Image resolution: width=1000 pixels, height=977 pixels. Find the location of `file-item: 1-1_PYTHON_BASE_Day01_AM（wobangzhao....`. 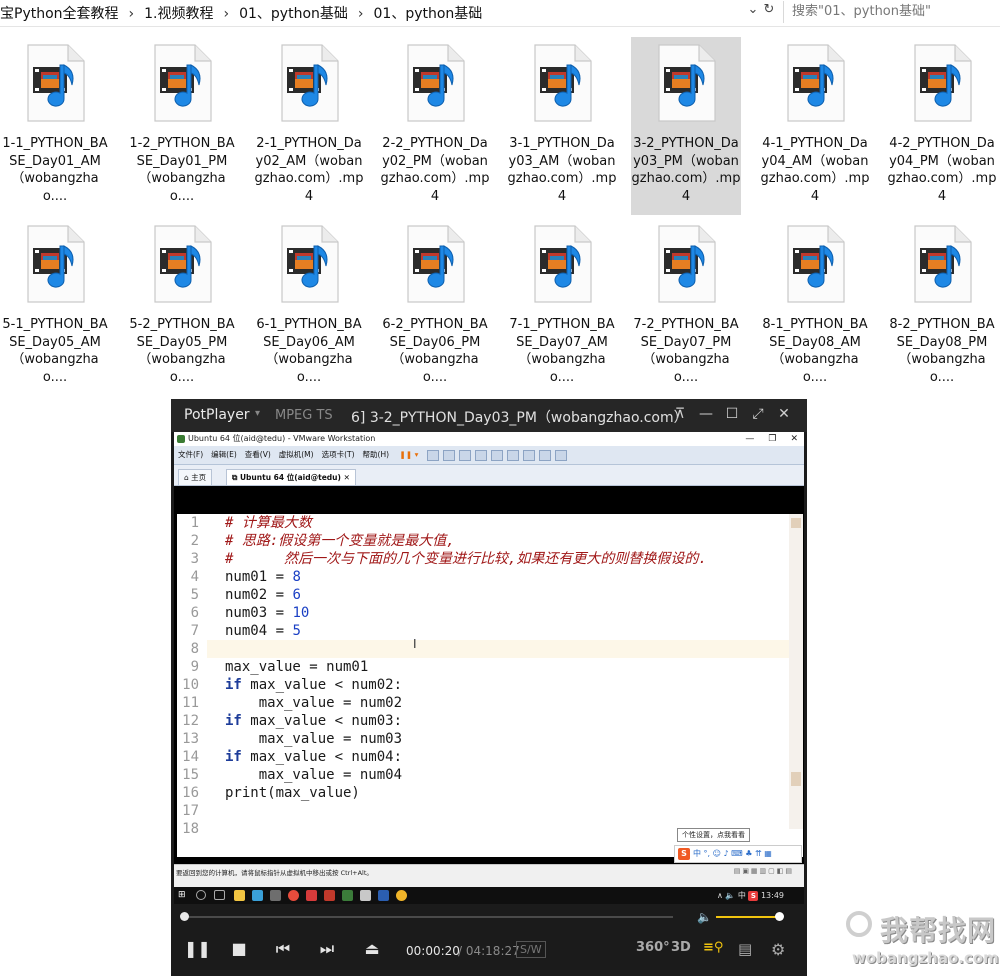

file-item: 1-1_PYTHON_BASE_Day01_AM（wobangzhao.... is located at coordinates (55, 121).